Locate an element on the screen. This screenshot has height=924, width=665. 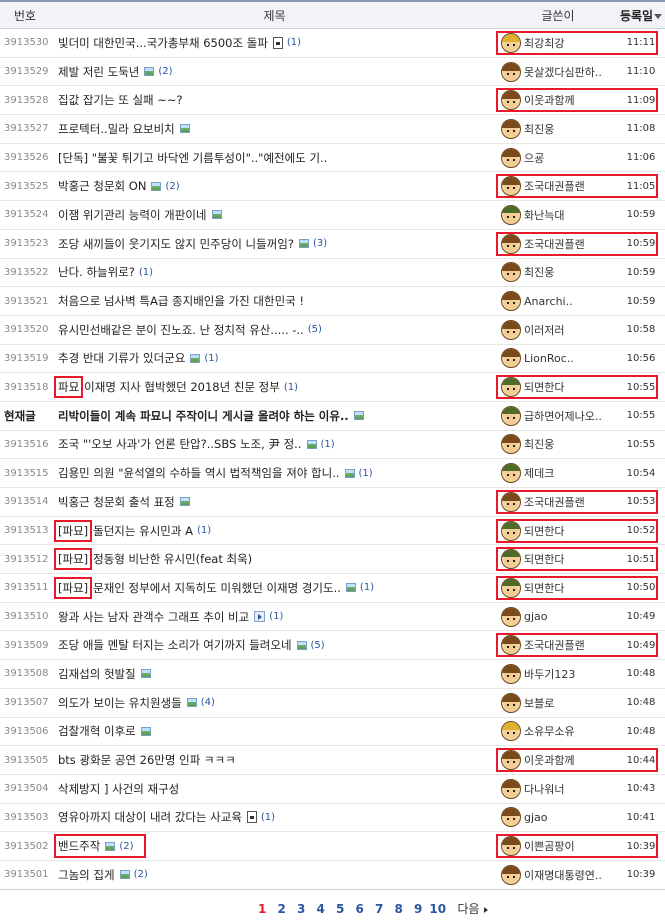
post-title-link: 이잼 위기관리 능력이 개판이네 is located at coordinates (132, 215).